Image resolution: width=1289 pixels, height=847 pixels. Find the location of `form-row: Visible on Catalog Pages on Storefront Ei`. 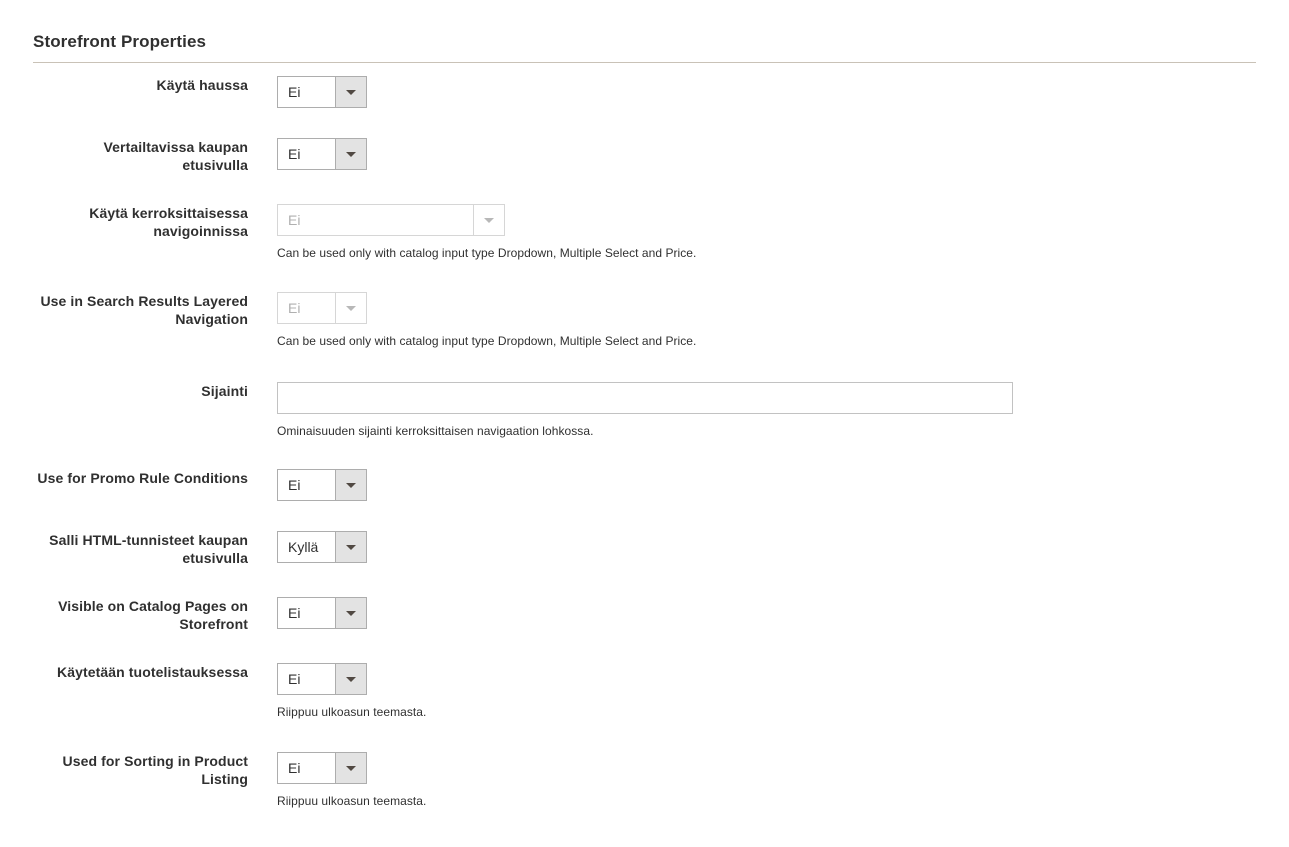

form-row: Visible on Catalog Pages on Storefront Ei is located at coordinates (644, 630).